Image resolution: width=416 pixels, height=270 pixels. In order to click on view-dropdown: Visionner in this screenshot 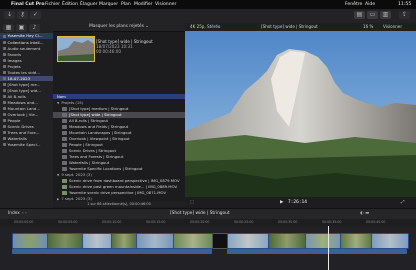, I will do `click(392, 27)`.